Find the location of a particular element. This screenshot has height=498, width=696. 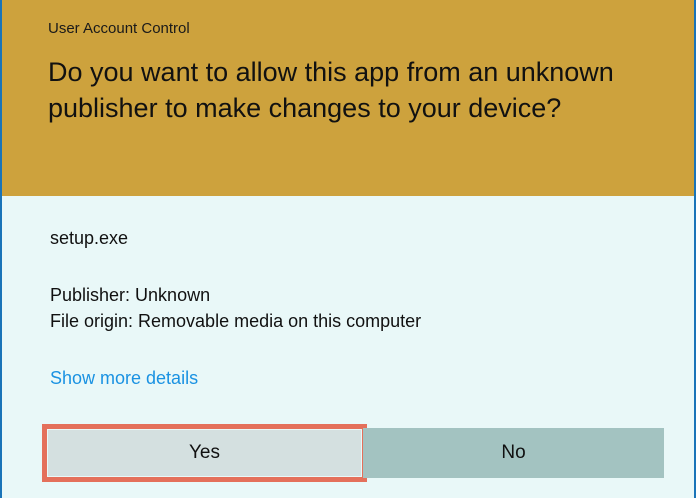

dialog-caption: User Account Control is located at coordinates (119, 28).